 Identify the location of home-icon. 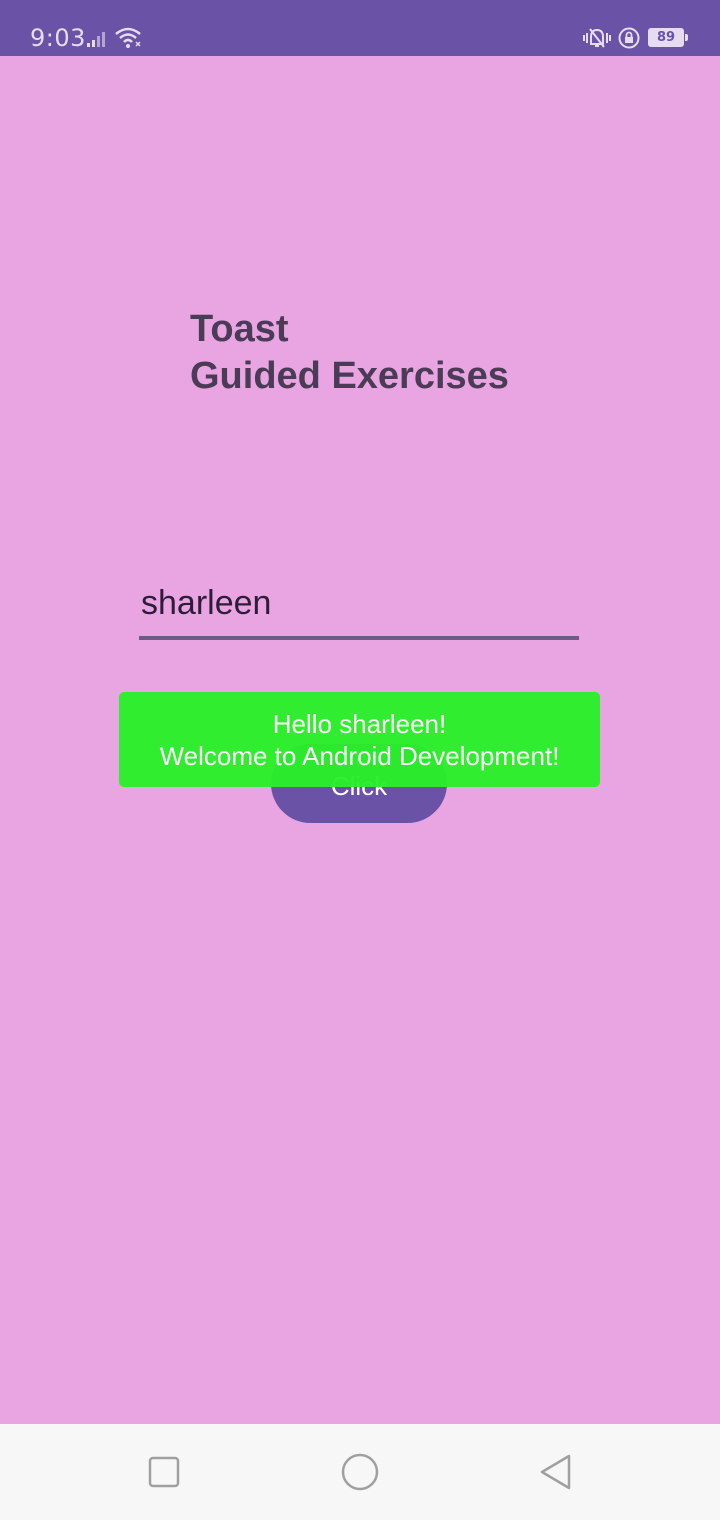
(360, 1472).